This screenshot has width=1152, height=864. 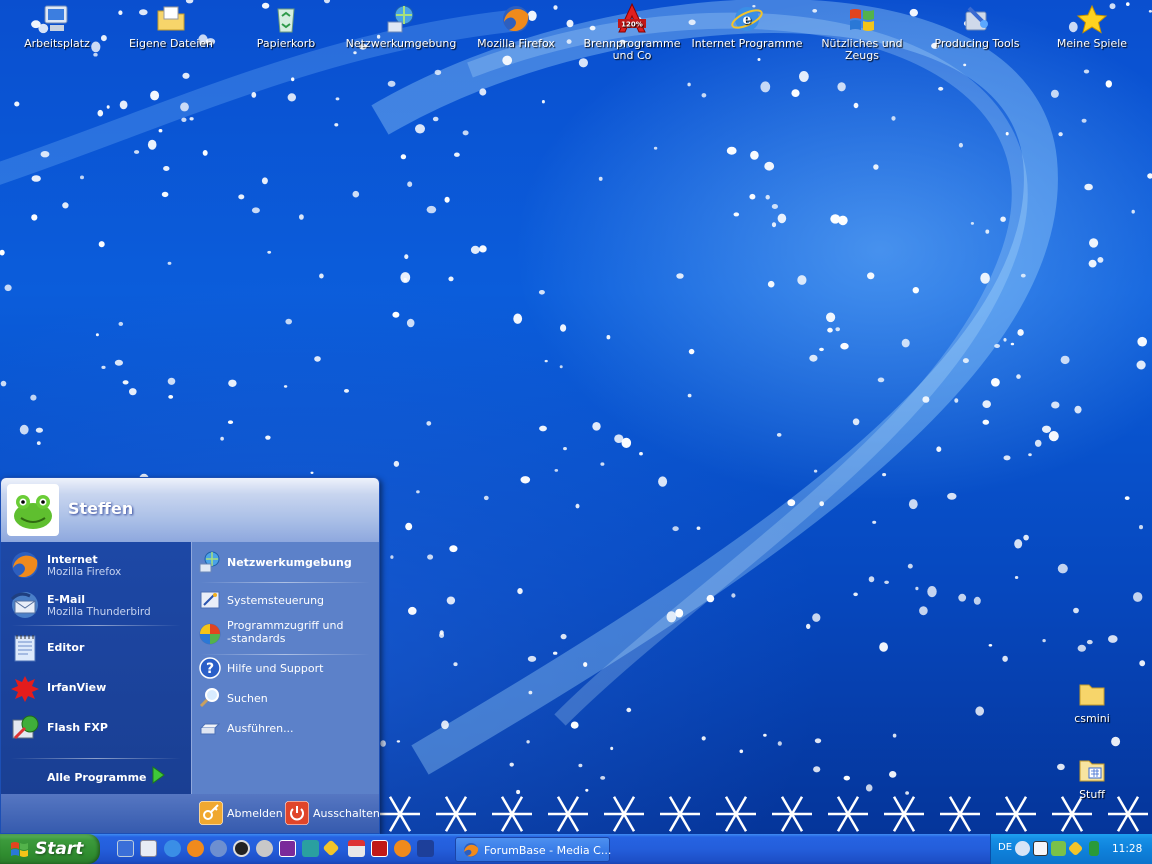 I want to click on tray-battery-icon, so click(x=1094, y=848).